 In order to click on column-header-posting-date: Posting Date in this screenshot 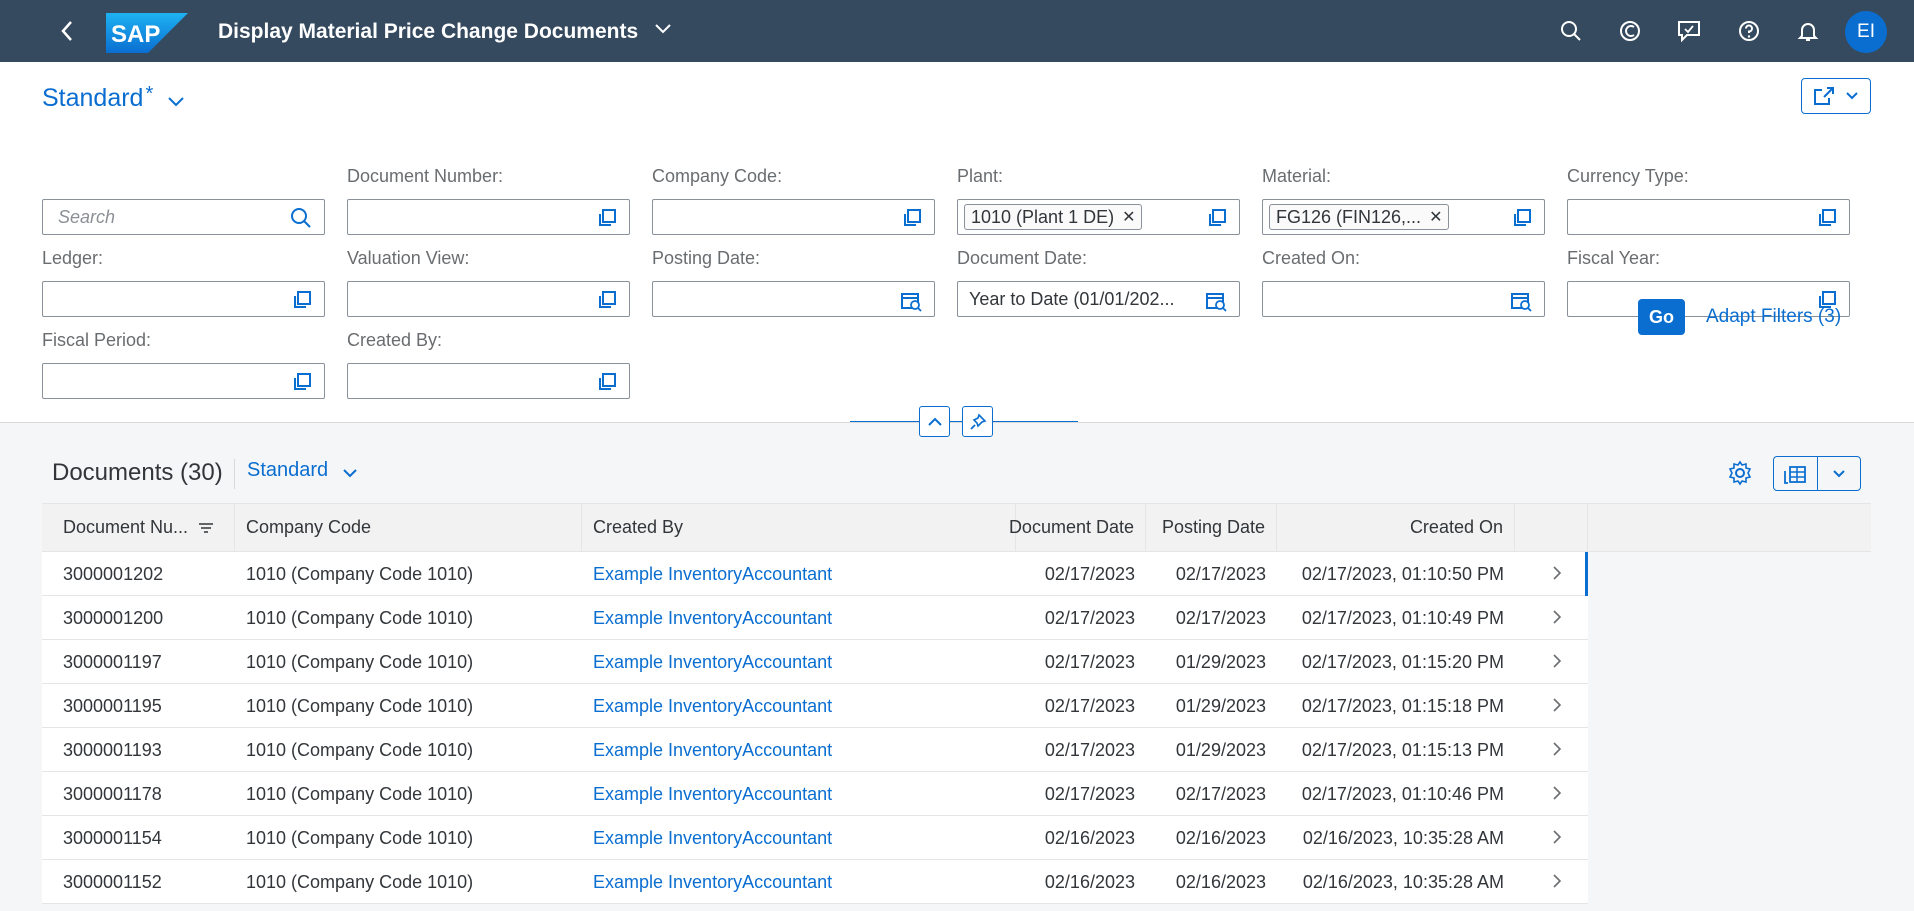, I will do `click(1211, 527)`.